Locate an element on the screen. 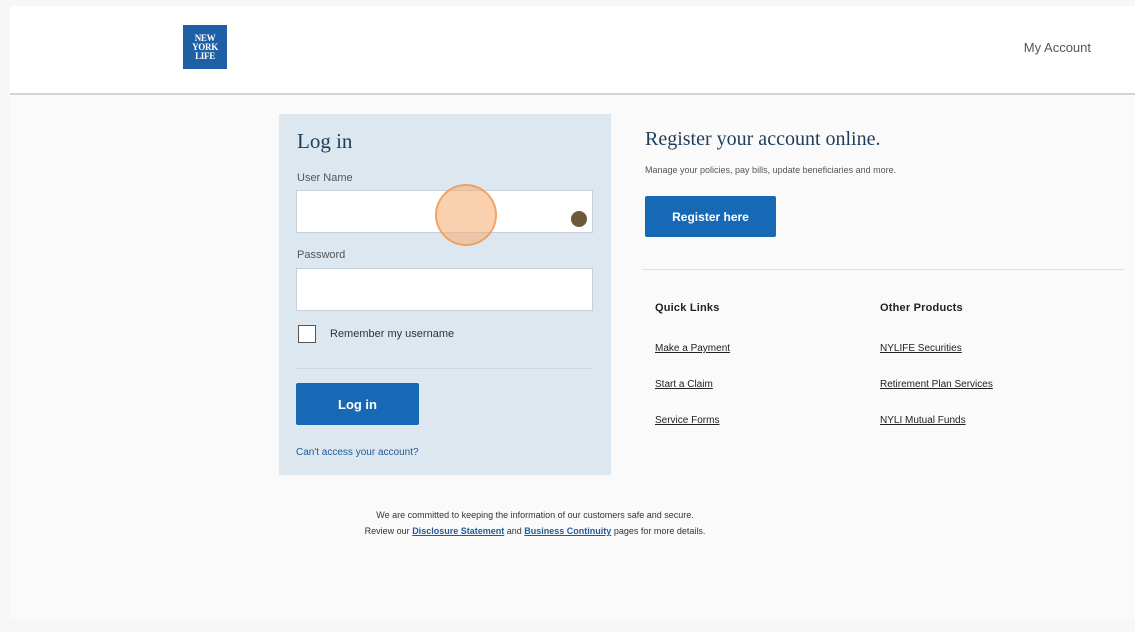 This screenshot has width=1135, height=632. remember-username-row: Remember my username is located at coordinates (376, 334).